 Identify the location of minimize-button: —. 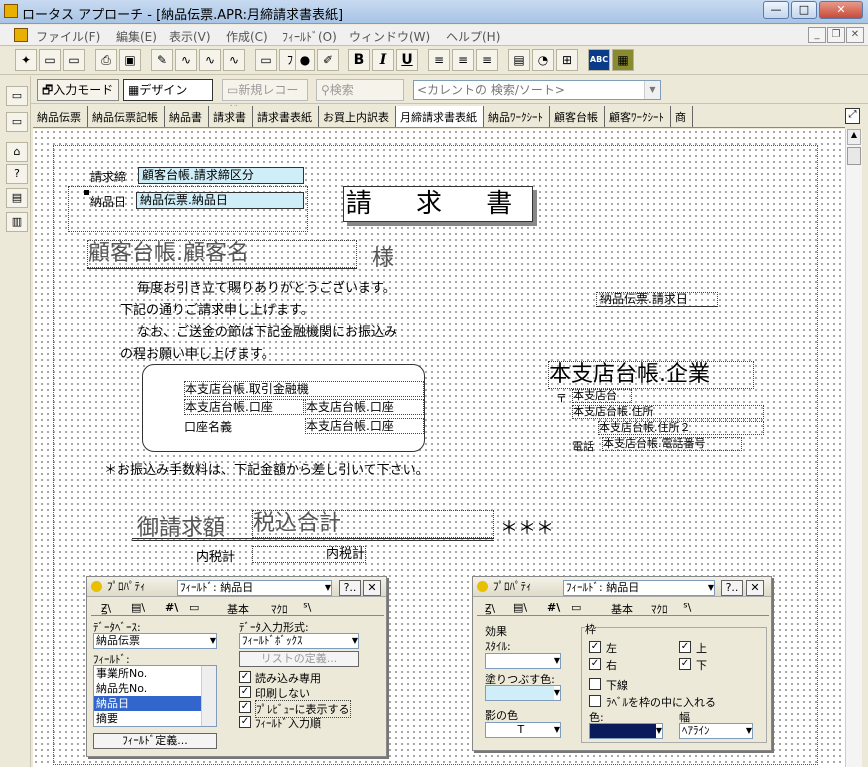
(776, 10).